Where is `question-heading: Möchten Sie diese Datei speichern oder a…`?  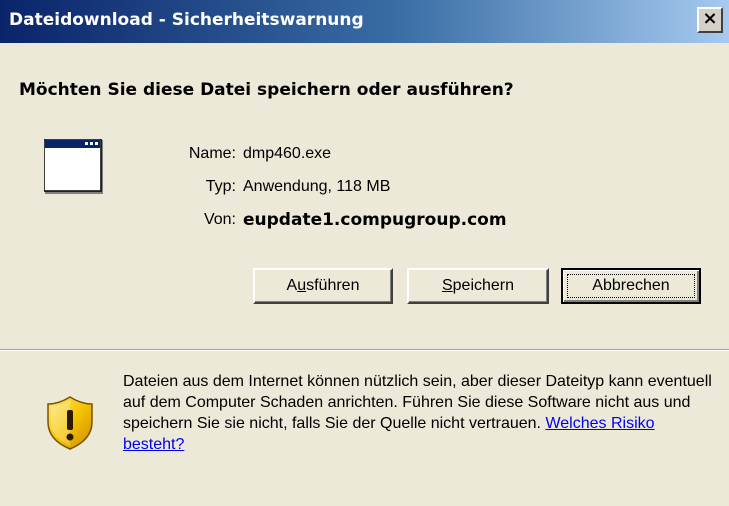 question-heading: Möchten Sie diese Datei speichern oder a… is located at coordinates (266, 90).